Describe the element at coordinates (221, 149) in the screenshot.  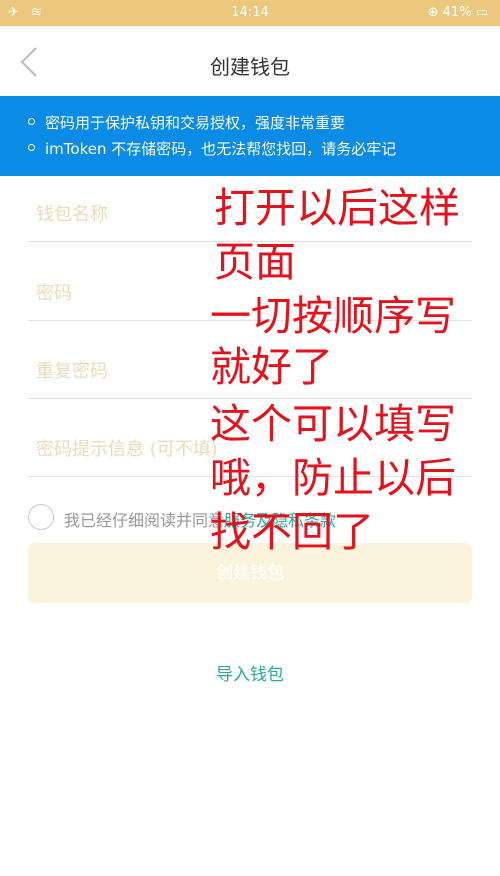
I see `notice-text: imToken 不存储密码，也无法帮您找回，请务必牢记` at that location.